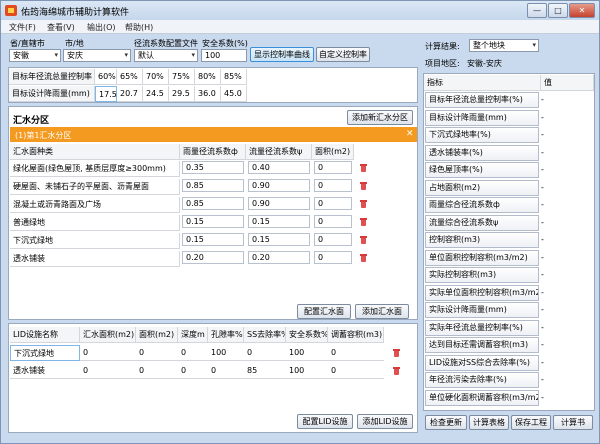 The width and height of the screenshot is (600, 444). I want to click on flow-coef-input: 0.40, so click(279, 167).